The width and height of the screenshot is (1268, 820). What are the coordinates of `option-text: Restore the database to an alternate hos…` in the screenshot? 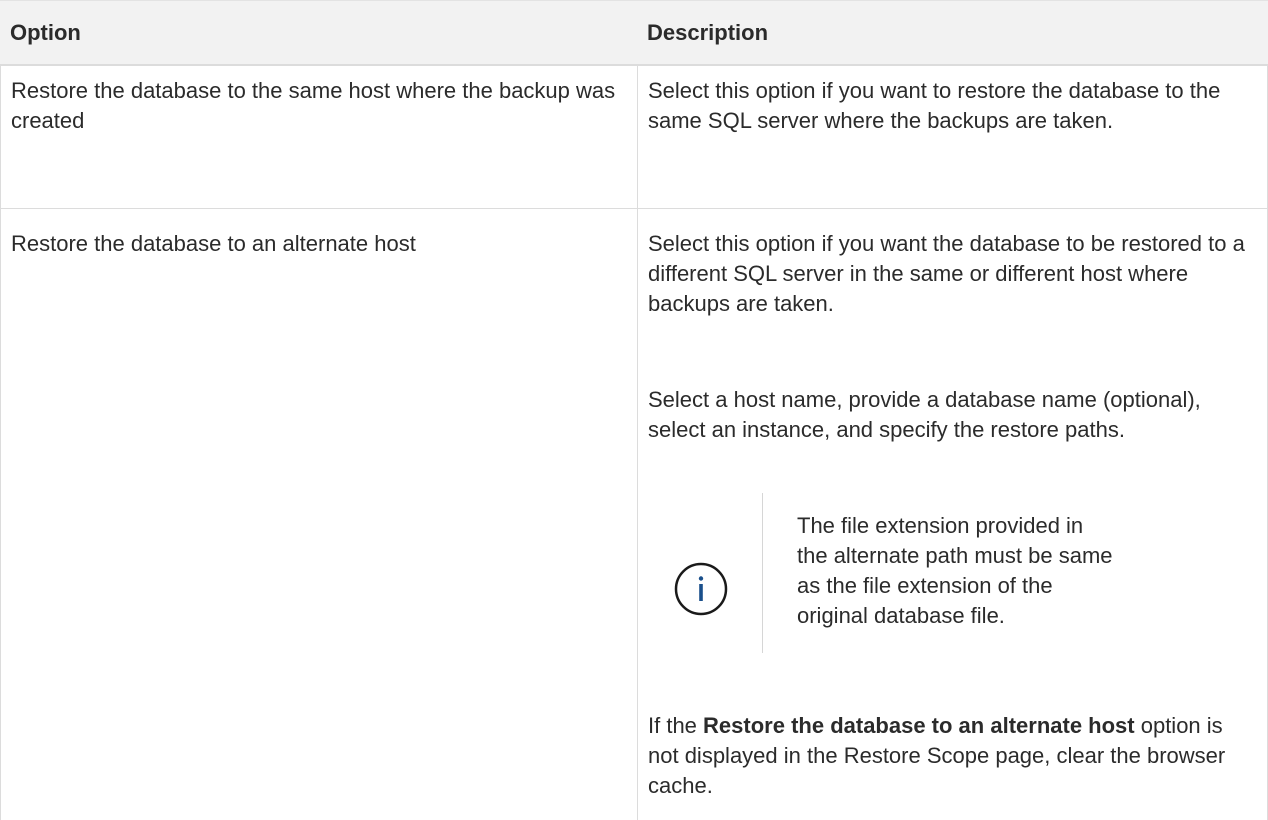 It's located at (213, 243).